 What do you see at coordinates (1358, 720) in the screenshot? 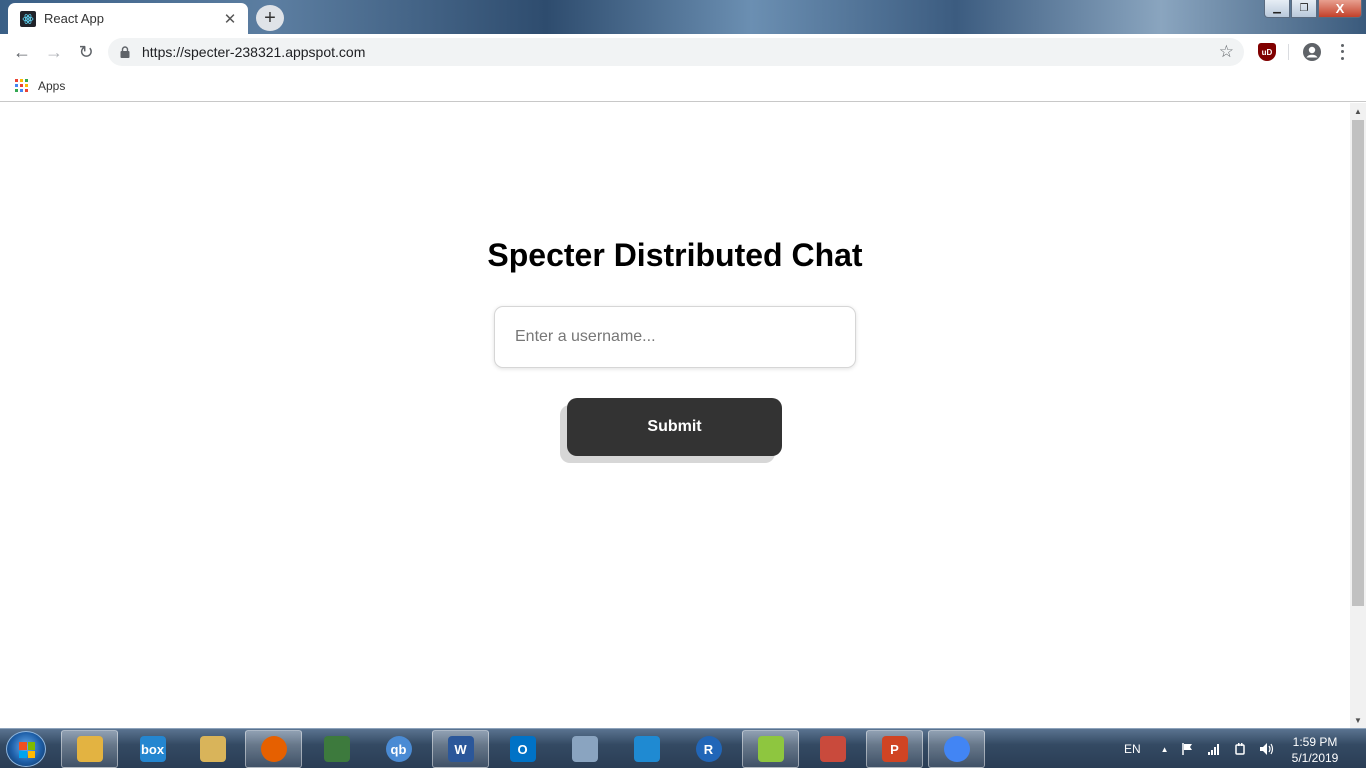
I see `scroll-down-arrow-icon: ▼` at bounding box center [1358, 720].